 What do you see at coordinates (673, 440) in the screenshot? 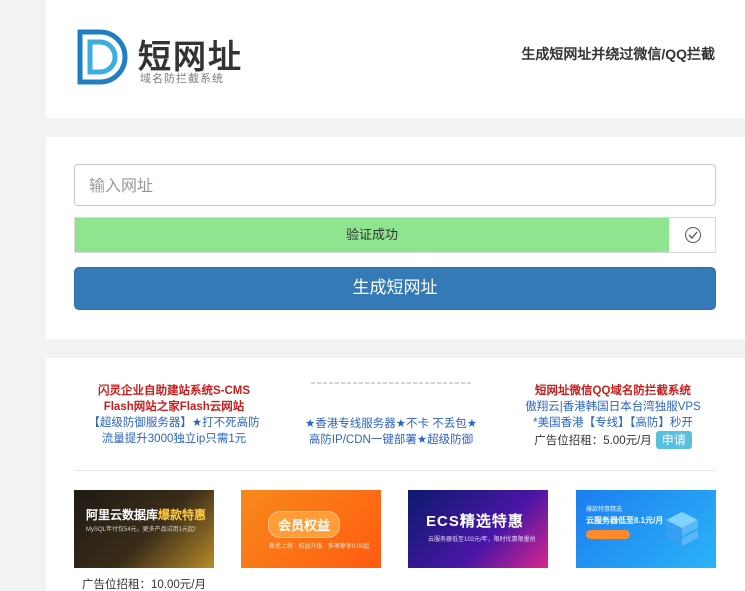
I see `apply-button: 申请` at bounding box center [673, 440].